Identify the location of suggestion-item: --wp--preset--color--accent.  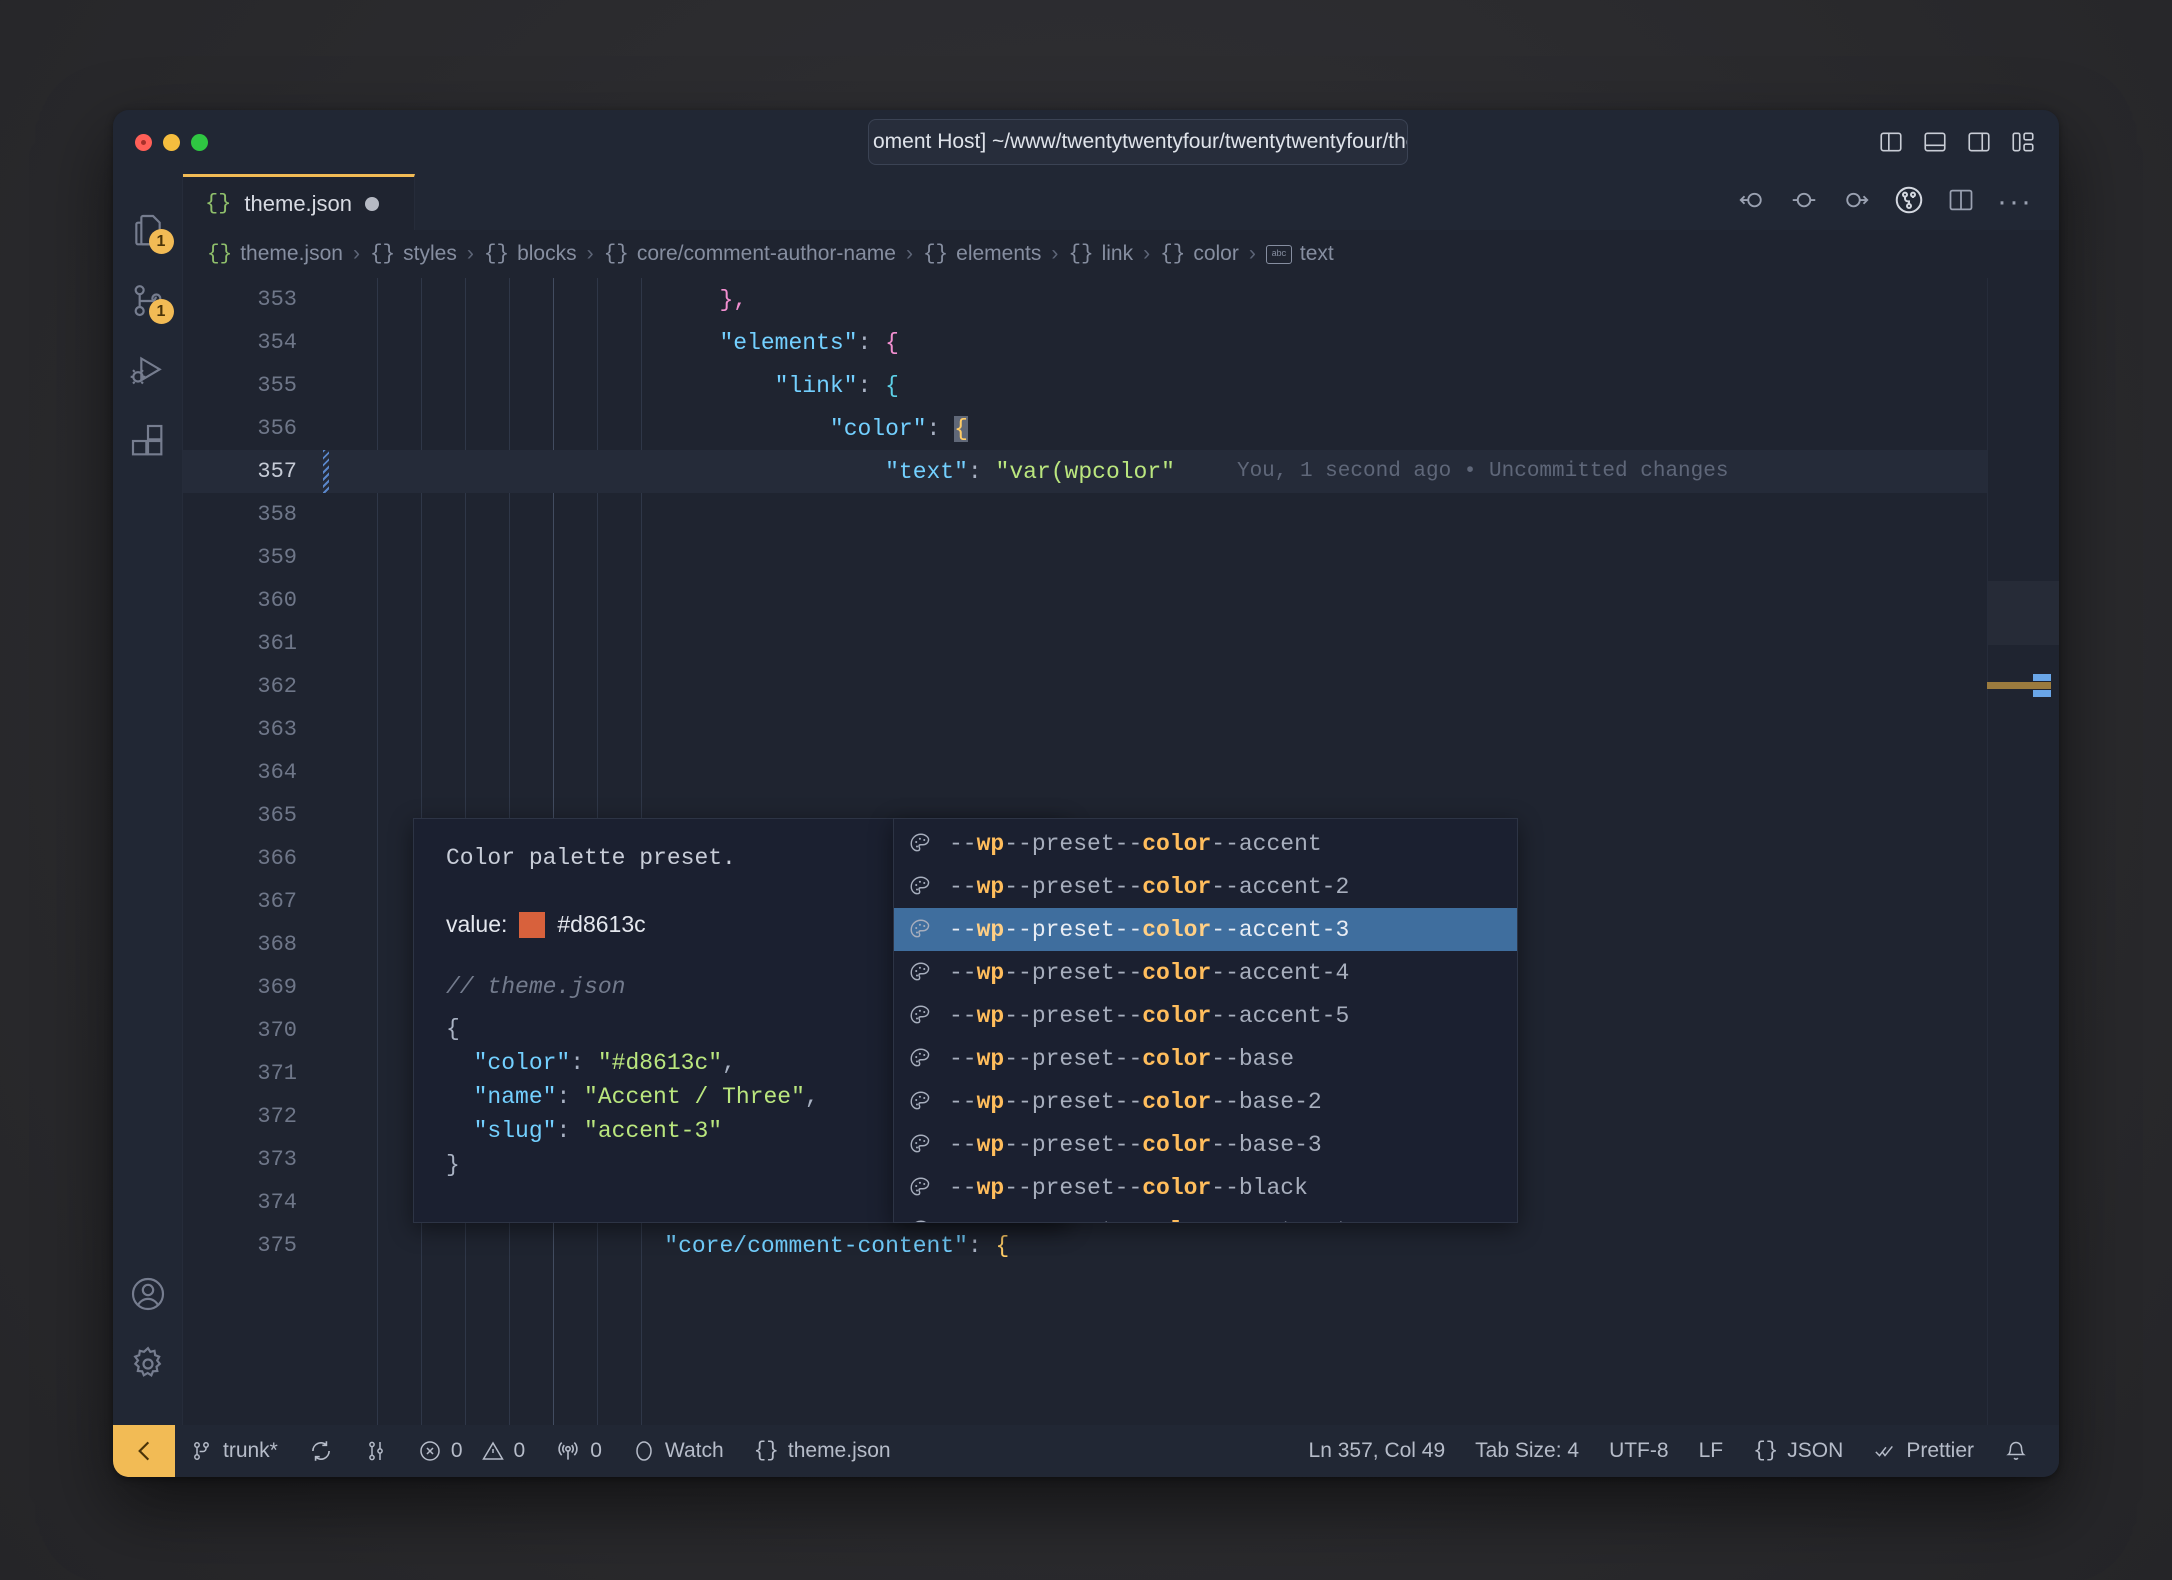
(1205, 843).